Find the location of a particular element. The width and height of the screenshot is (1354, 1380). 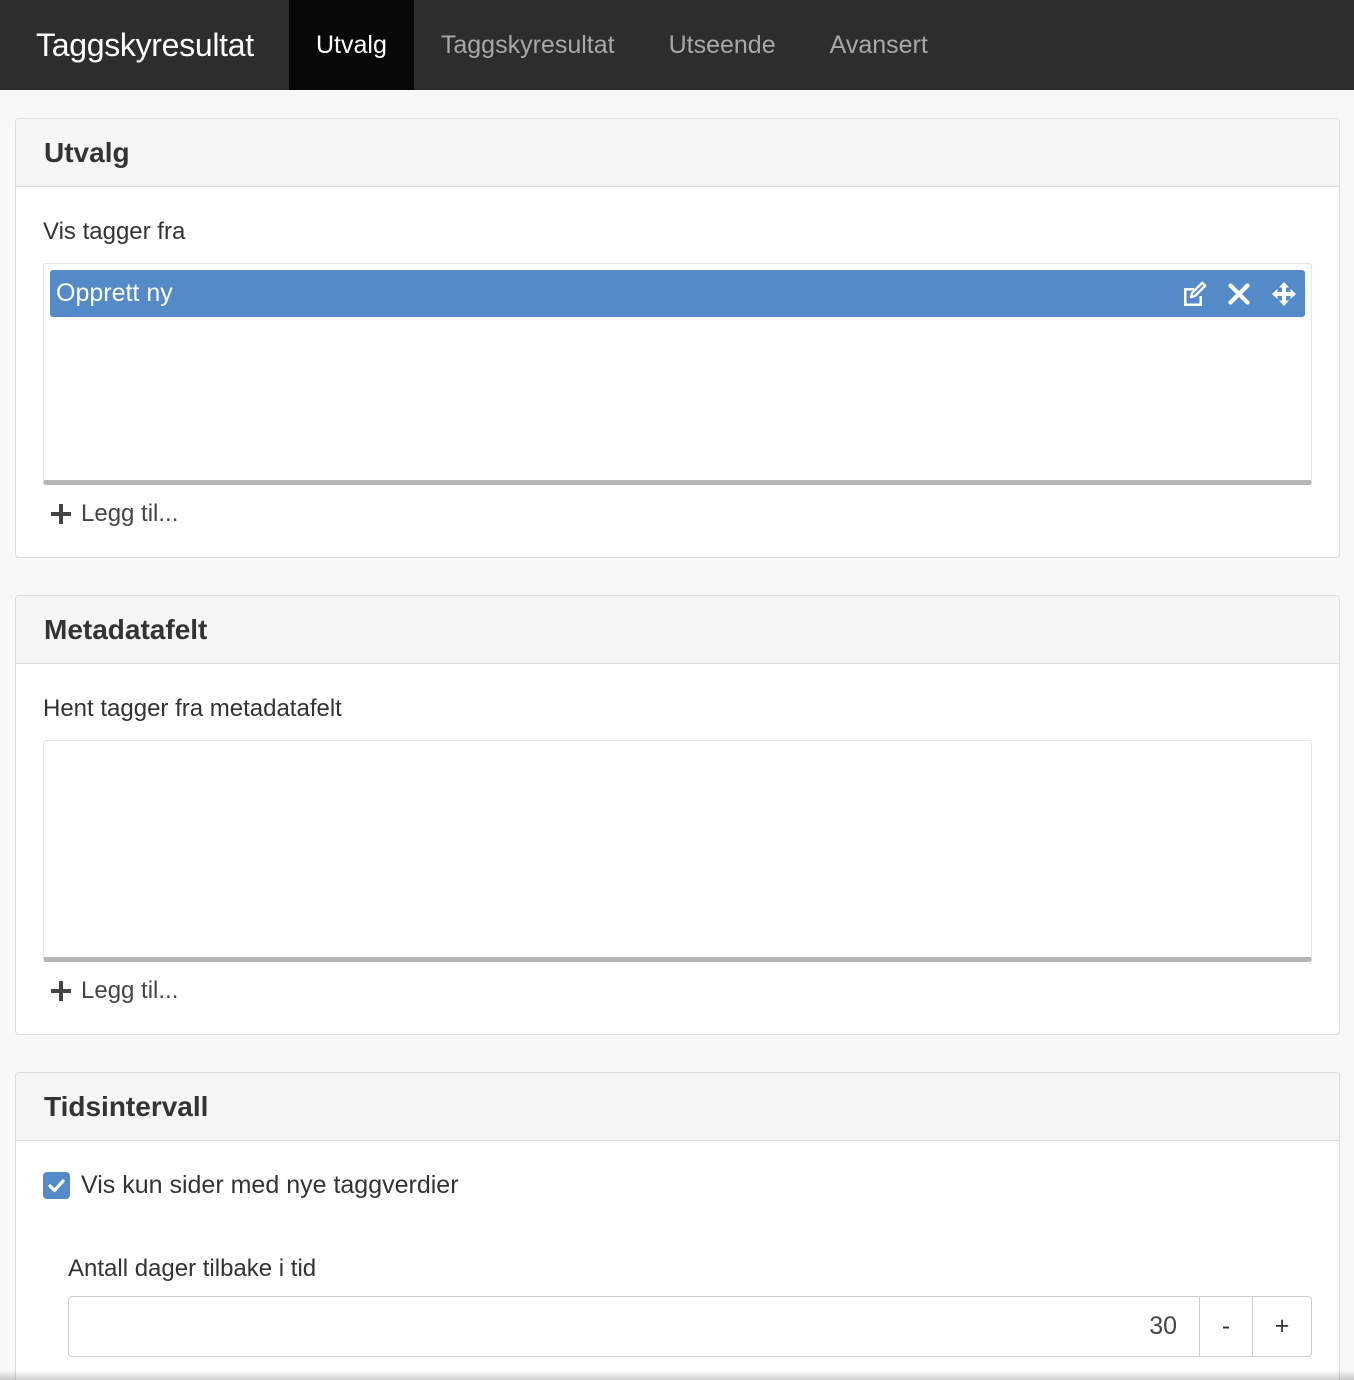

nye-taggverdier-checkbox is located at coordinates (56, 1185).